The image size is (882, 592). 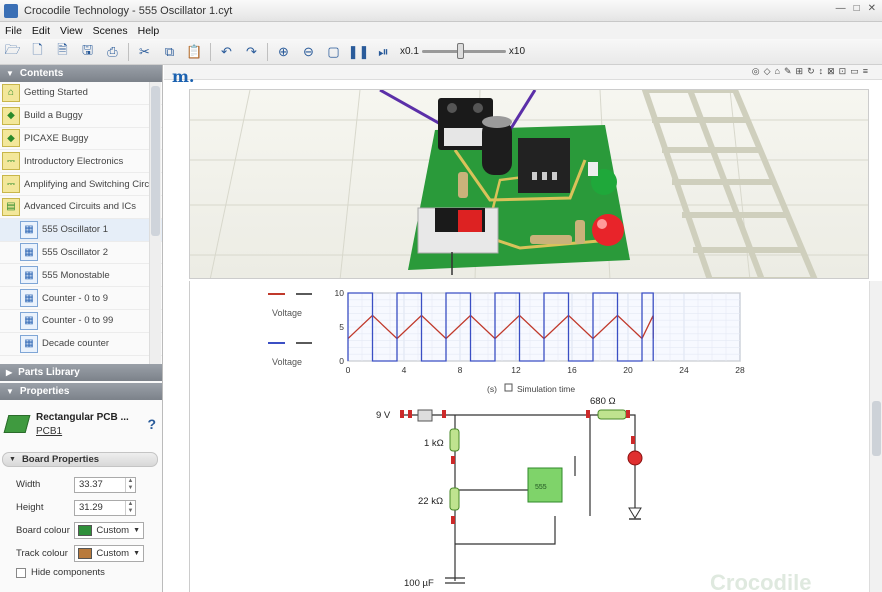 What do you see at coordinates (454, 499) in the screenshot?
I see `resistor-22k` at bounding box center [454, 499].